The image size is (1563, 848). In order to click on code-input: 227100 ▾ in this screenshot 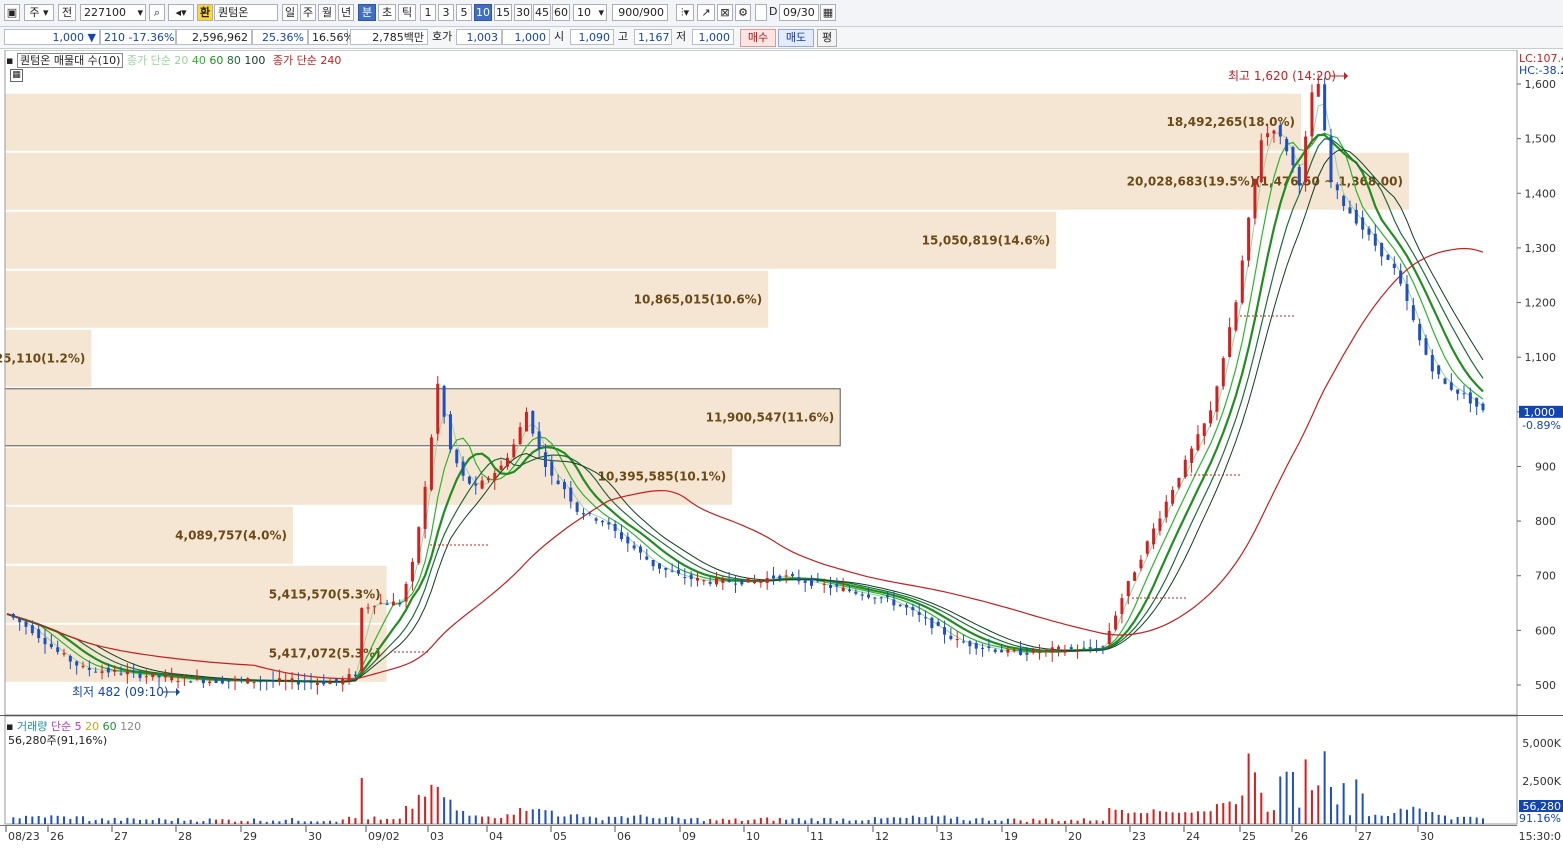, I will do `click(113, 12)`.